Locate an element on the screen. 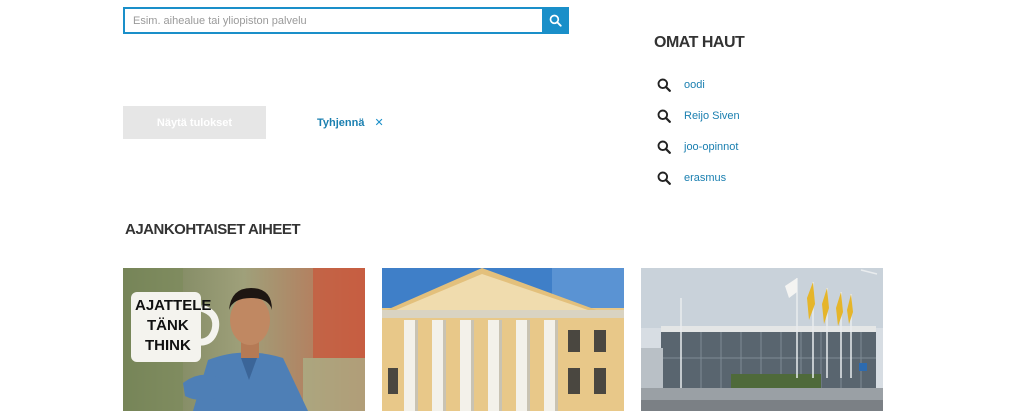  search-input is located at coordinates (332, 20).